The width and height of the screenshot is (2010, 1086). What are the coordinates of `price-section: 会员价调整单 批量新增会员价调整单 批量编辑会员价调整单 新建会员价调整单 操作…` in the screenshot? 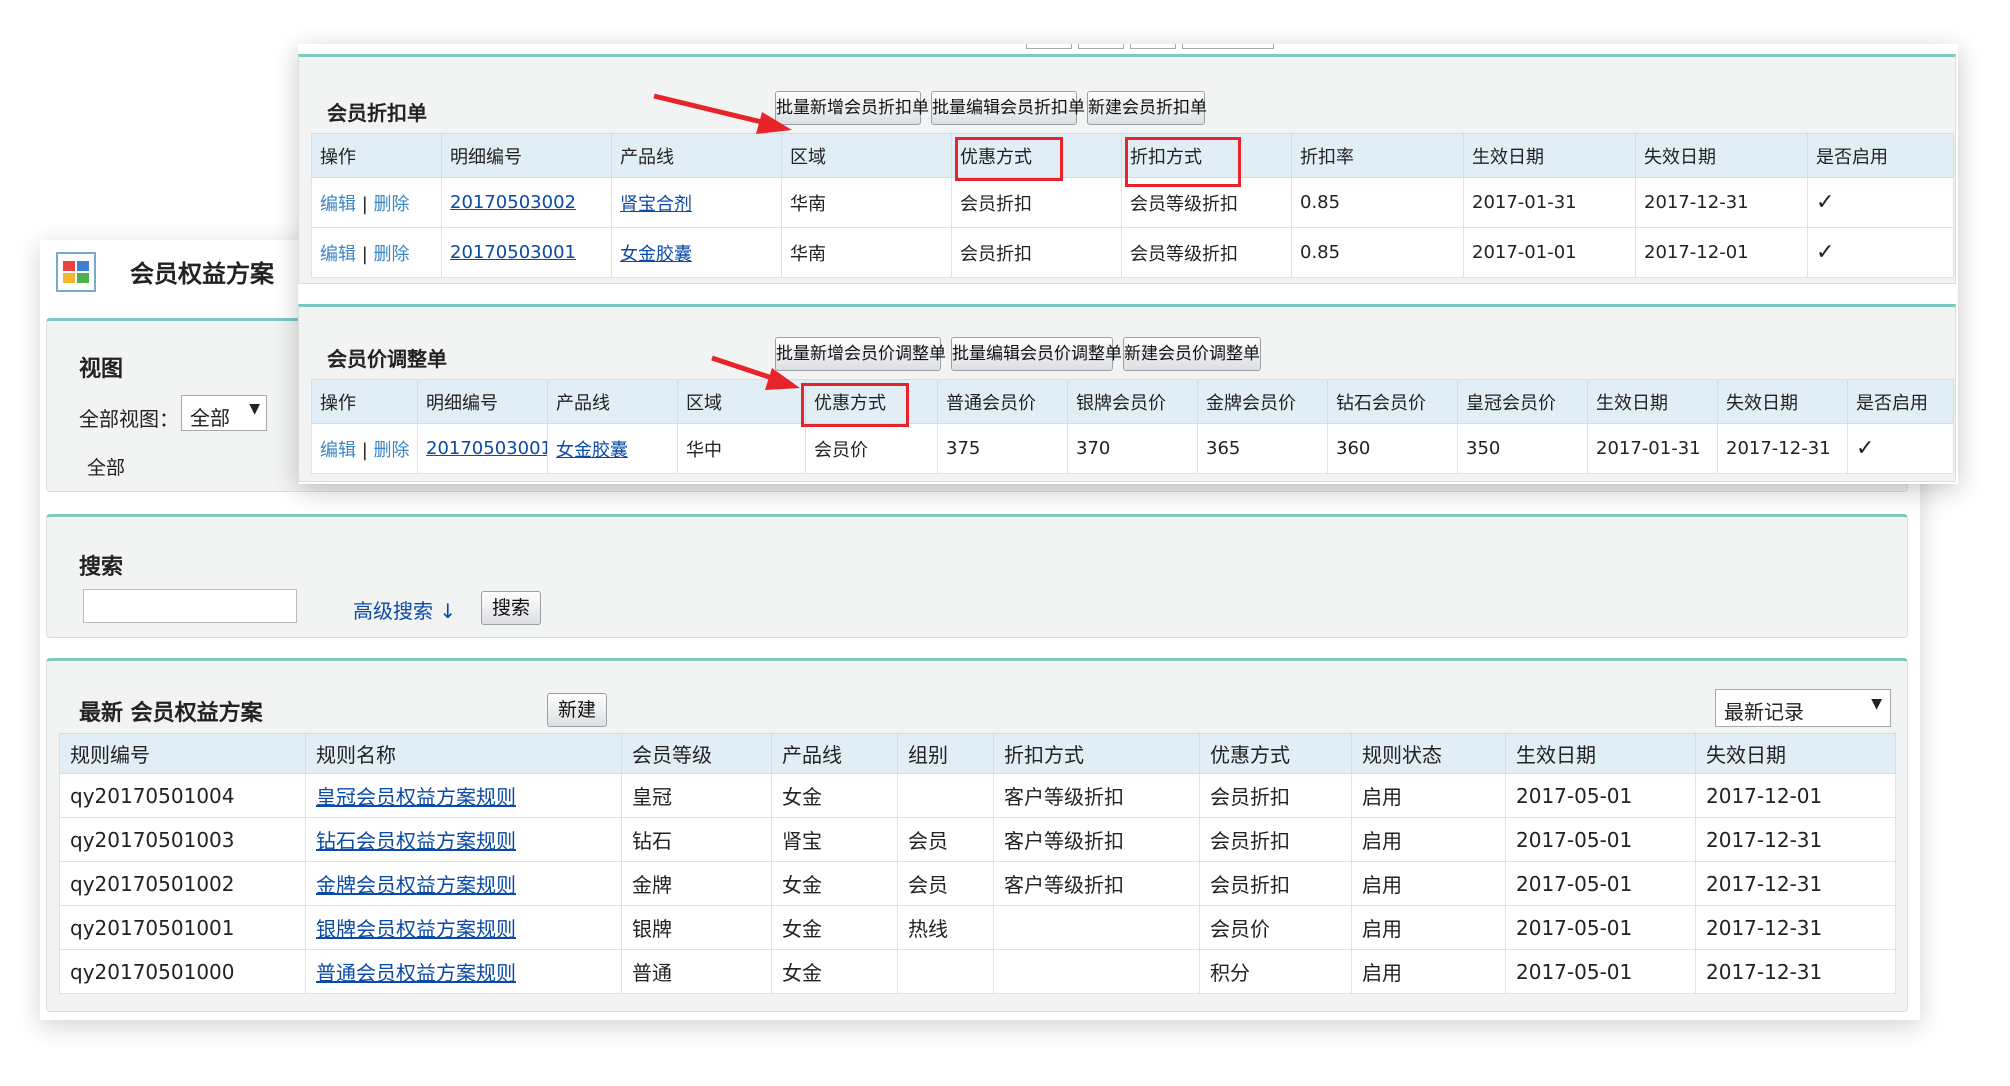 It's located at (1127, 393).